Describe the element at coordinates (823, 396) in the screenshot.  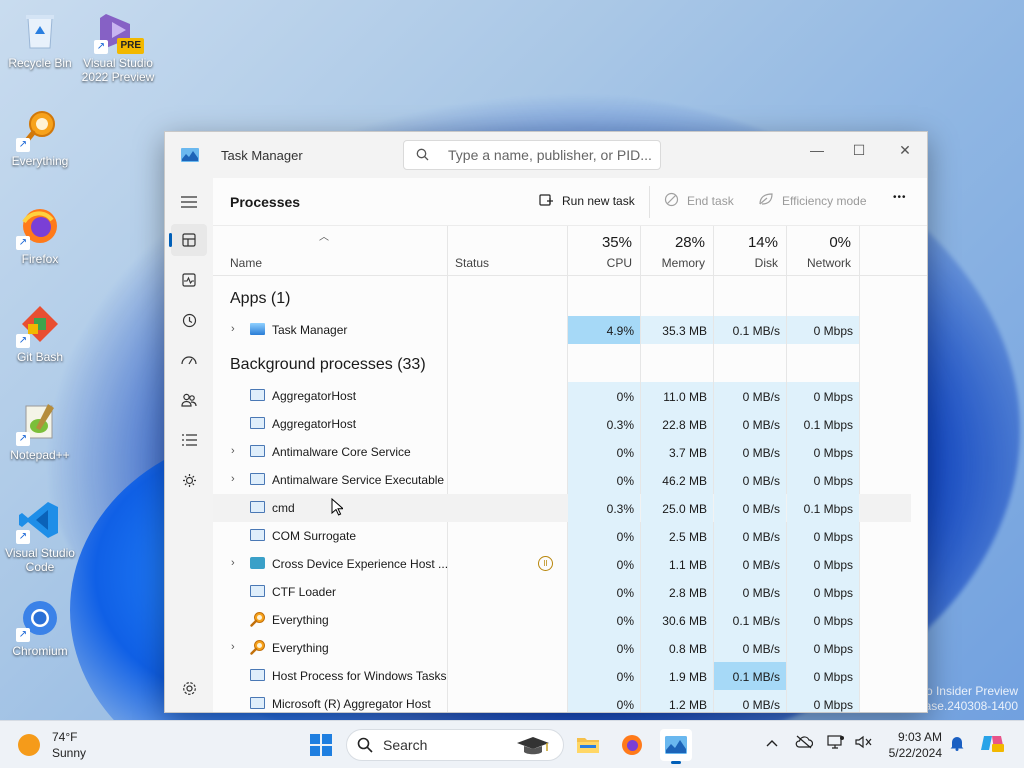
I see `network-value: 0 Mbps` at that location.